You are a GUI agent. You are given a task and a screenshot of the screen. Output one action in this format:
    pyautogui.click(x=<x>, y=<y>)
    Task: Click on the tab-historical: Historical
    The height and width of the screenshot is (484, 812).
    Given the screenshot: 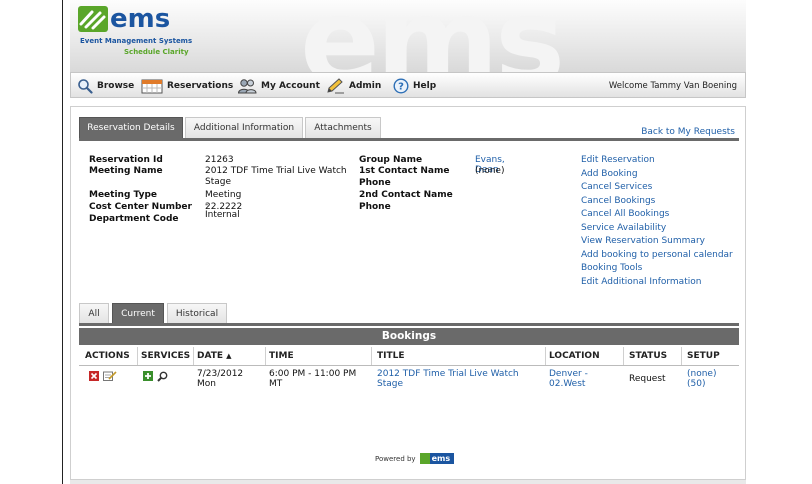 What is the action you would take?
    pyautogui.click(x=197, y=313)
    